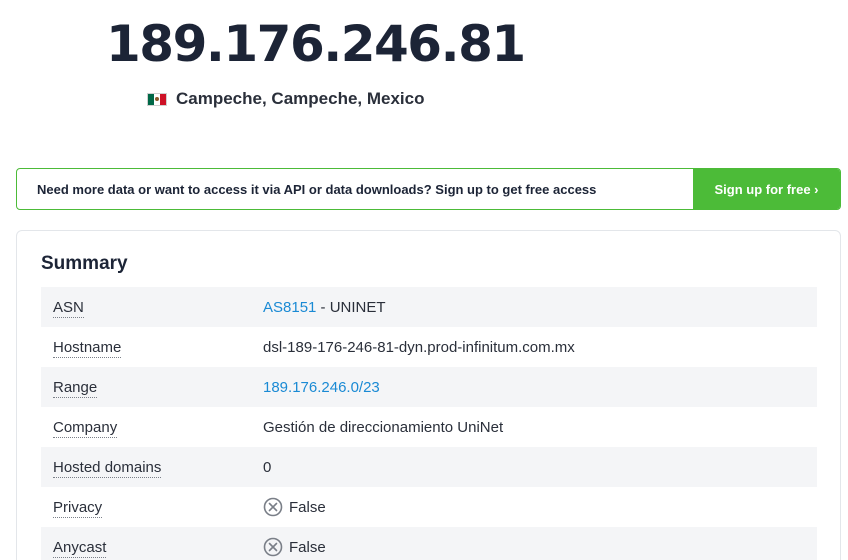 This screenshot has width=848, height=560. I want to click on range-label: Range, so click(75, 388).